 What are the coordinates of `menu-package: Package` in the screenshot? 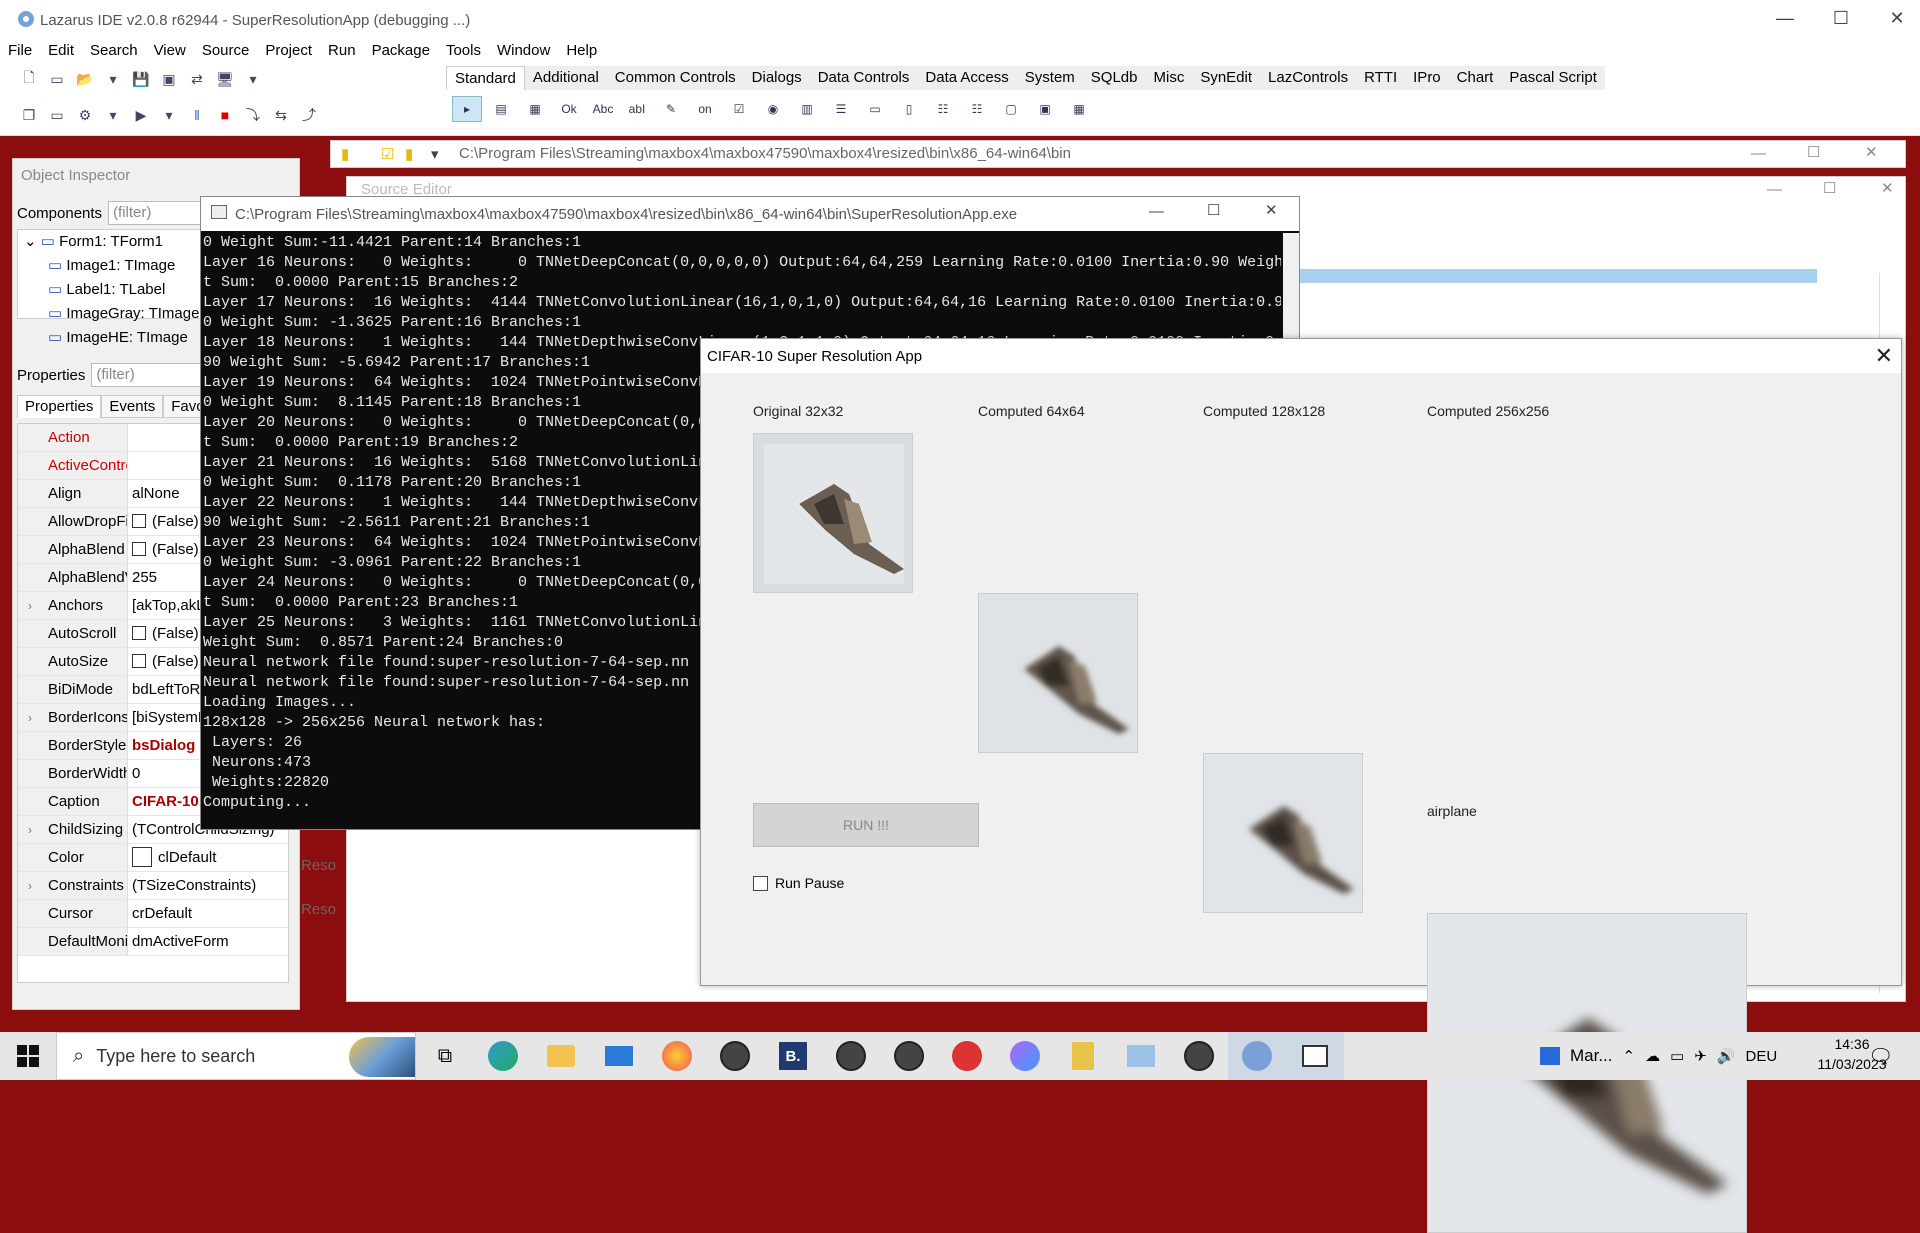 It's located at (401, 53).